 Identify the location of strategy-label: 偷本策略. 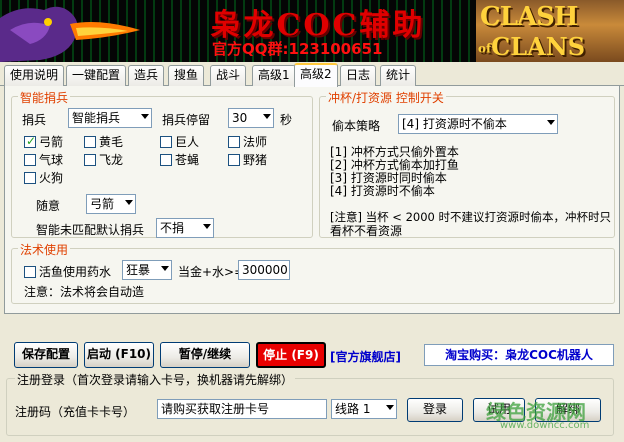
(356, 126).